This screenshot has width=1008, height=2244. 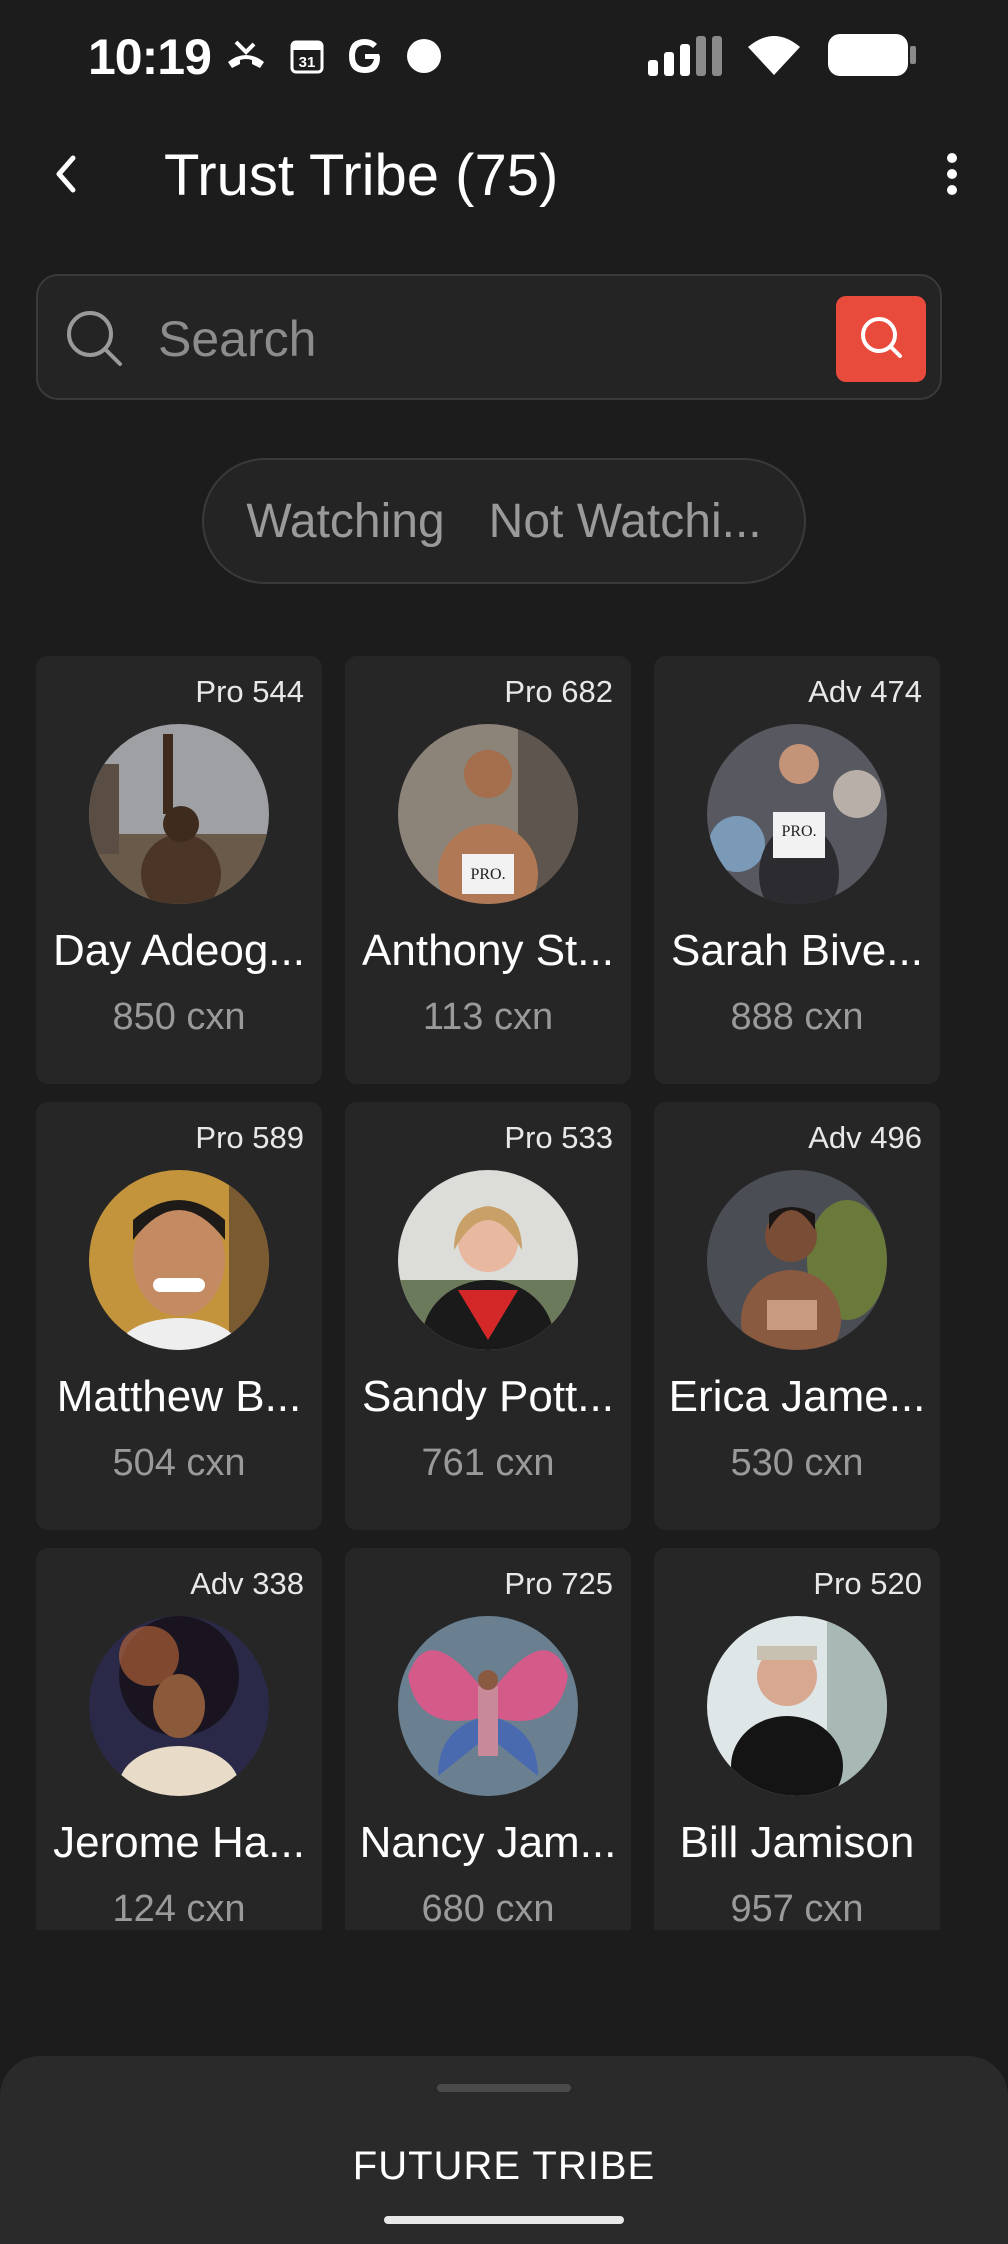 I want to click on member-level: Pro 589, so click(x=249, y=1137).